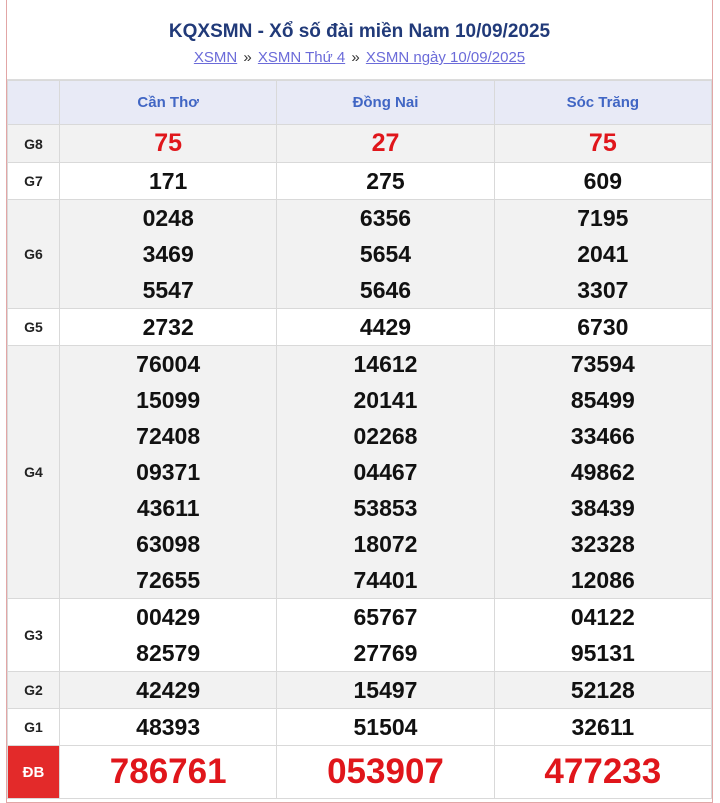 This screenshot has height=803, width=720. Describe the element at coordinates (385, 290) in the screenshot. I see `prize-number: 5646` at that location.